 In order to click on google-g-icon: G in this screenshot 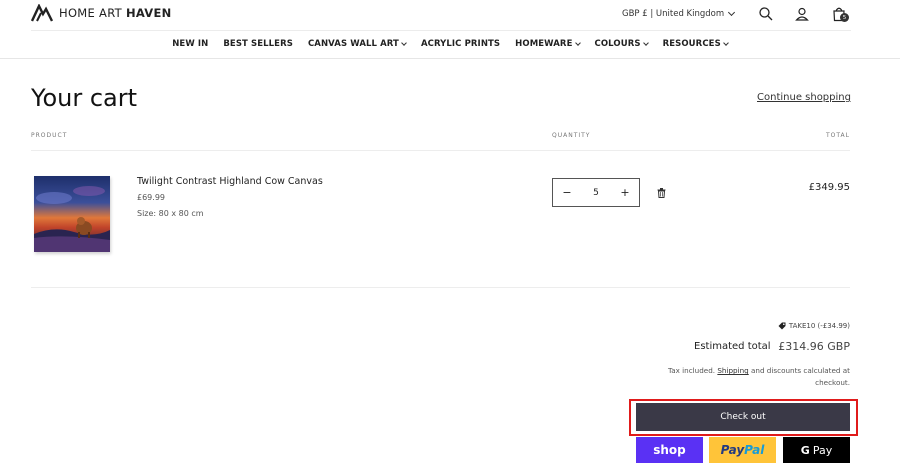, I will do `click(805, 450)`.